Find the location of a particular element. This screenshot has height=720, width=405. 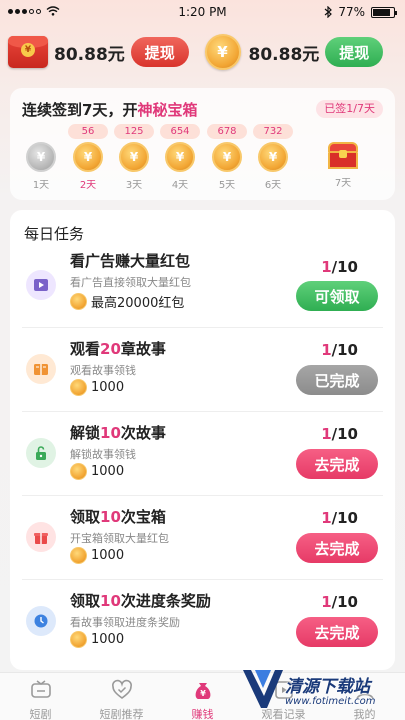

nav-tab-drama: 短剧 is located at coordinates (40, 696).